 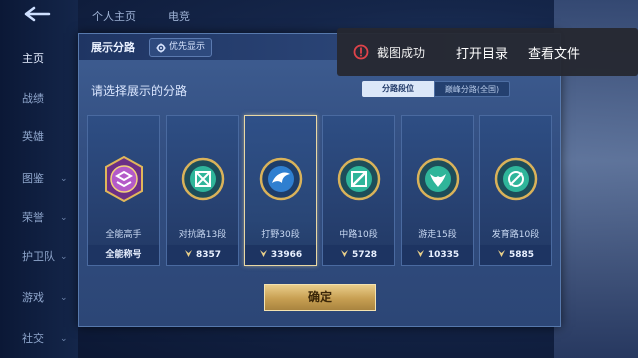 What do you see at coordinates (320, 297) in the screenshot?
I see `confirm-button: 确定` at bounding box center [320, 297].